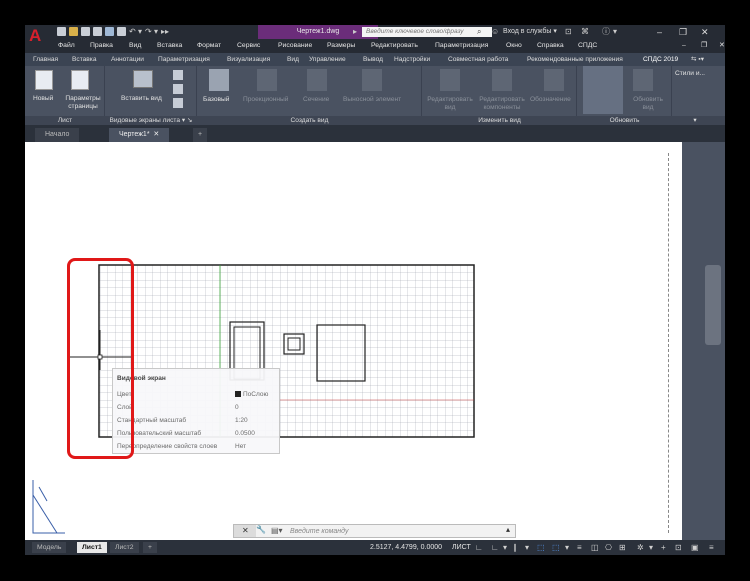 The image size is (750, 581). What do you see at coordinates (495, 547) in the screenshot?
I see `ortho-icon: ∟` at bounding box center [495, 547].